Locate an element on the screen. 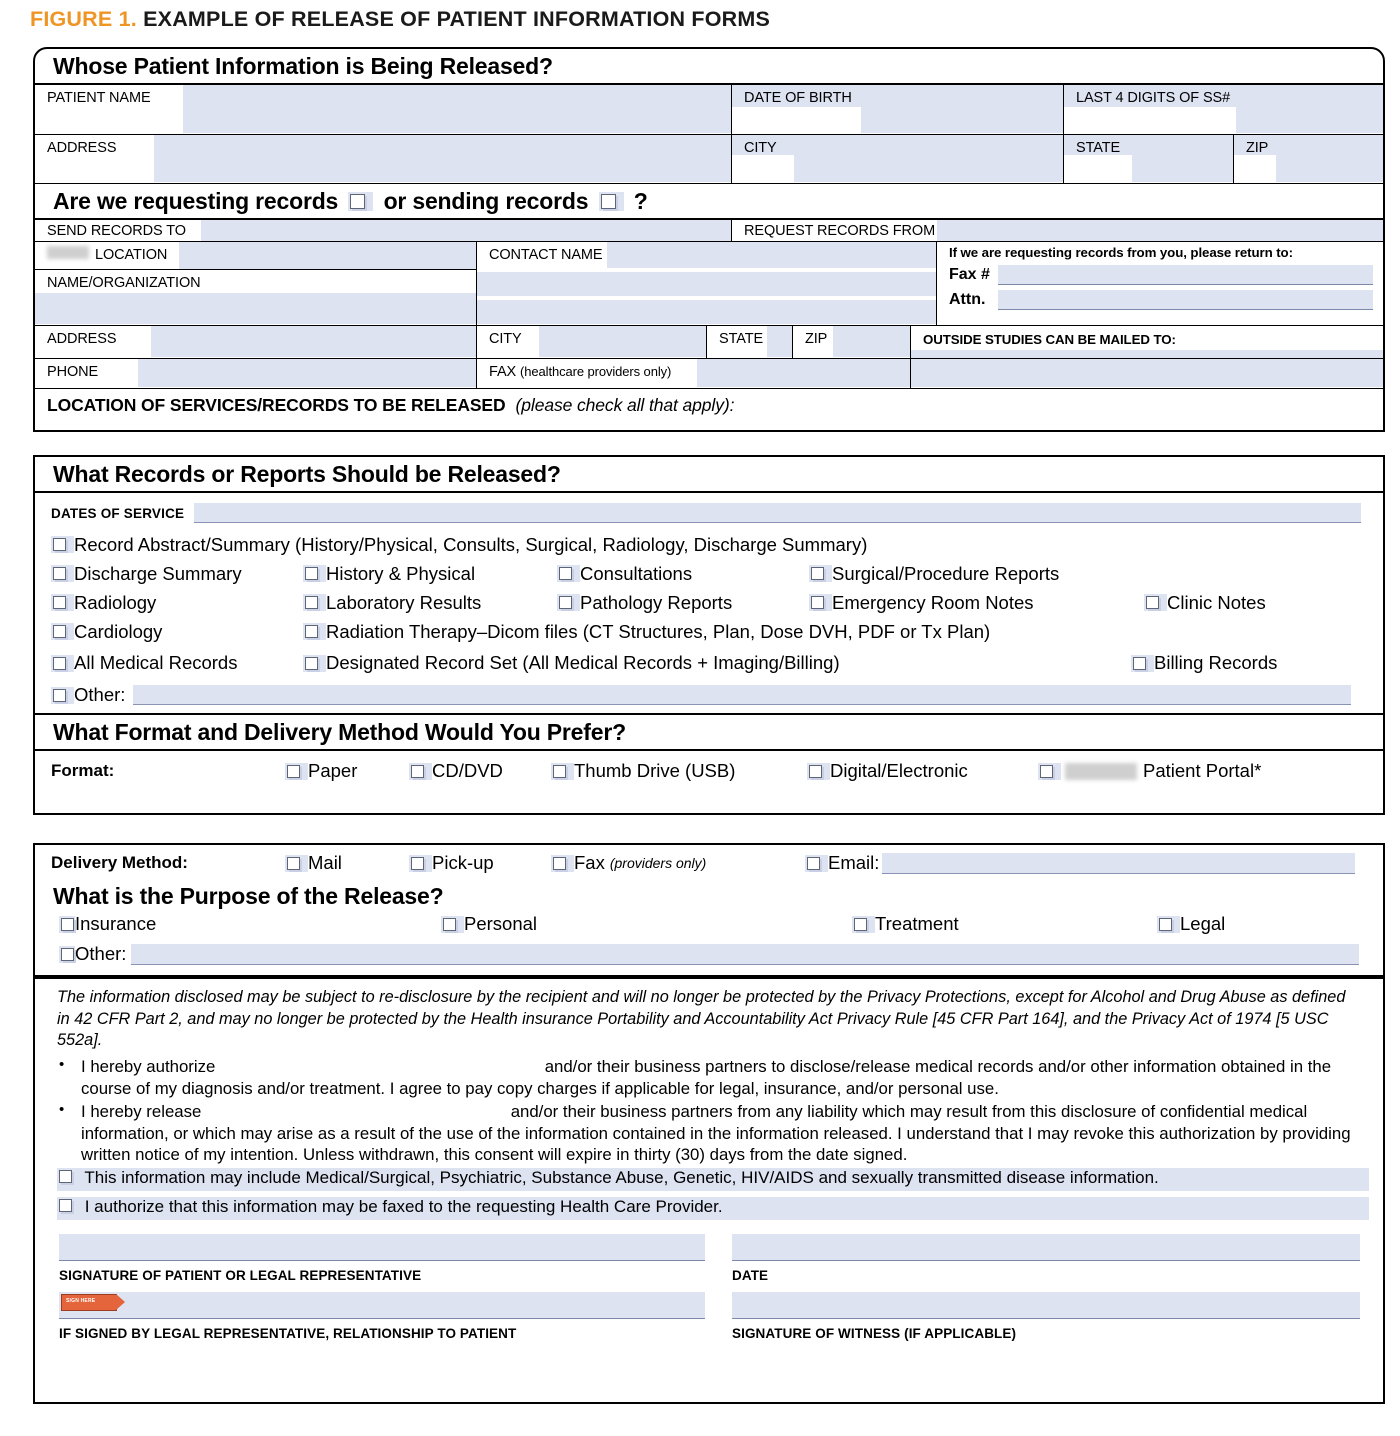 This screenshot has height=1436, width=1400. checkbox-purpose-legal is located at coordinates (1165, 924).